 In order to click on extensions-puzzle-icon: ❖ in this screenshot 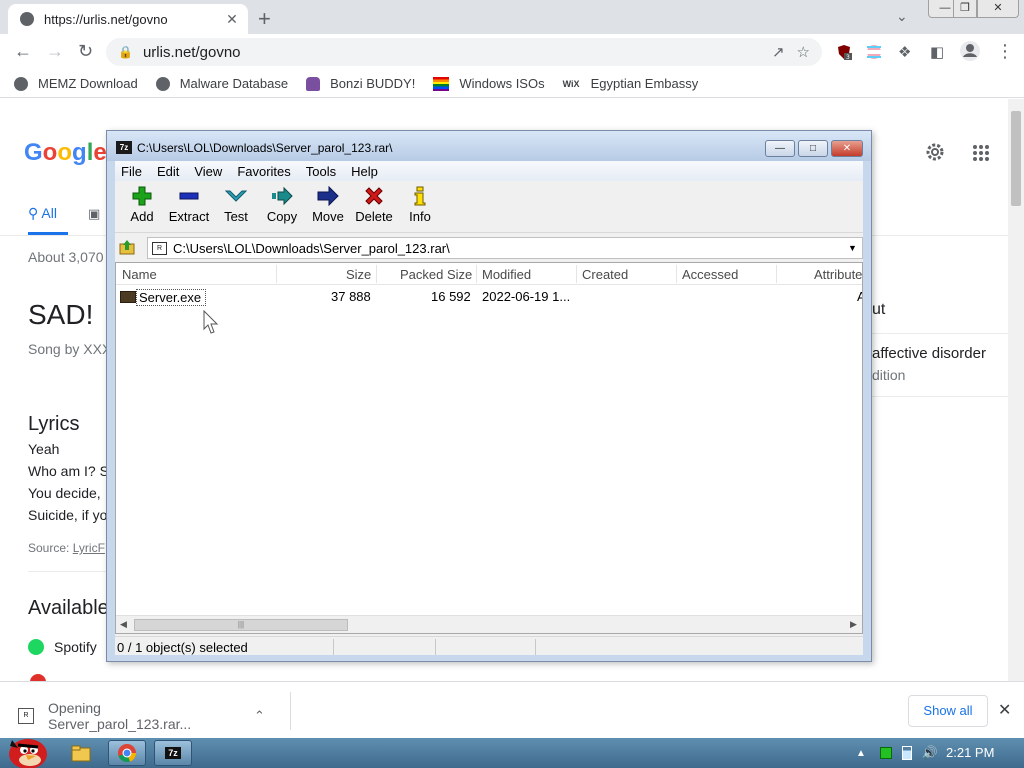, I will do `click(904, 52)`.